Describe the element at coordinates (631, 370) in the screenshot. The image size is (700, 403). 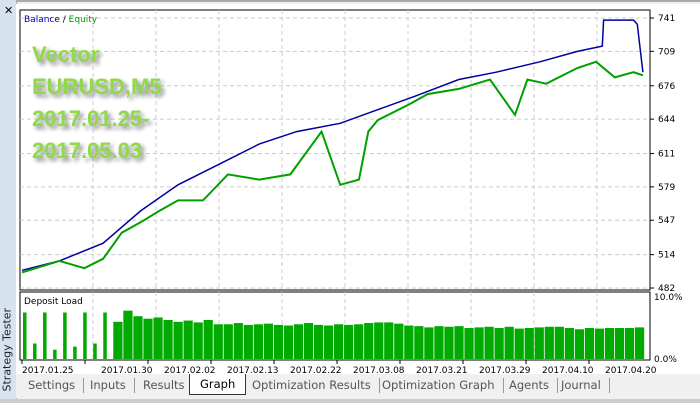
I see `x-tick-label: 2017.04.20` at that location.